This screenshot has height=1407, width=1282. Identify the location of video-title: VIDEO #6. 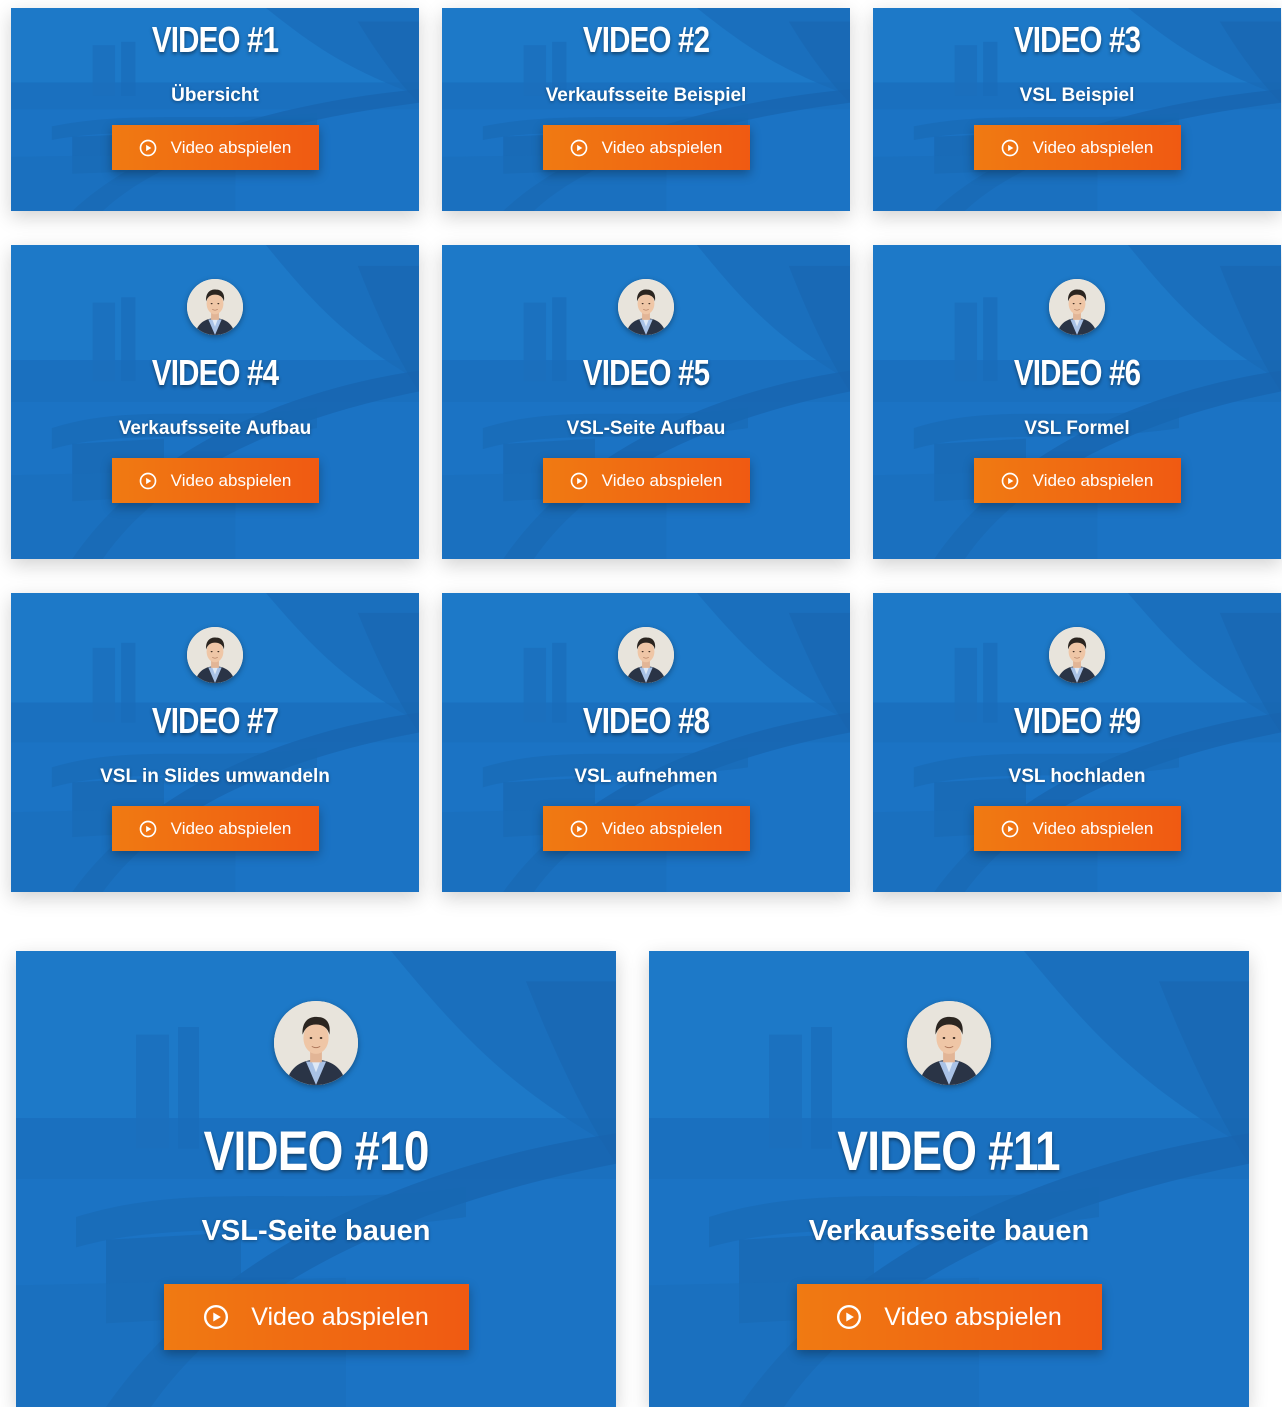
(1077, 372).